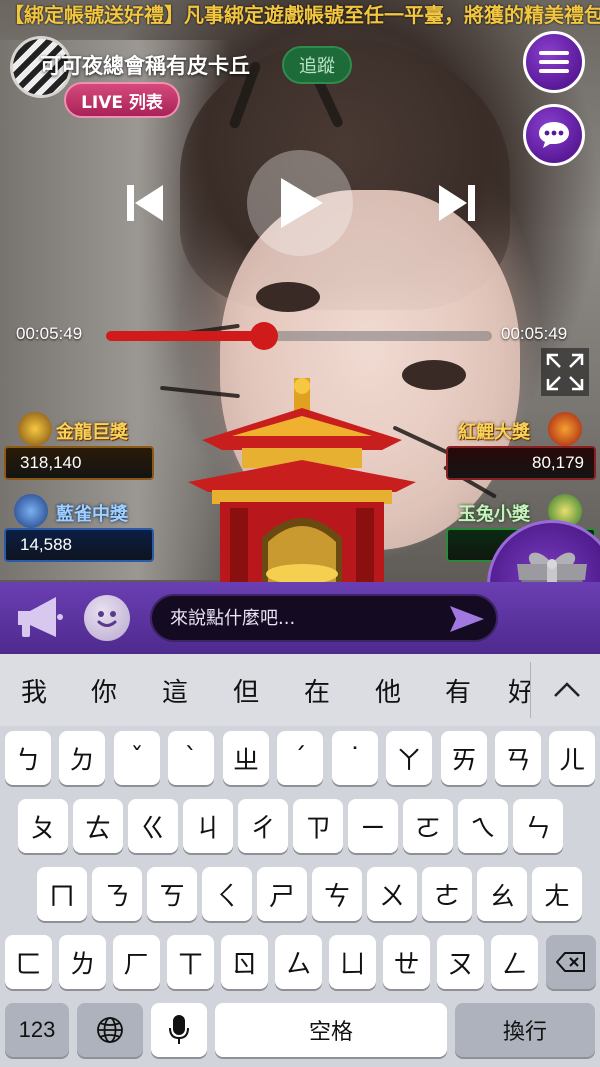 This screenshot has width=600, height=1067. Describe the element at coordinates (28, 962) in the screenshot. I see `key: ㄈ` at that location.